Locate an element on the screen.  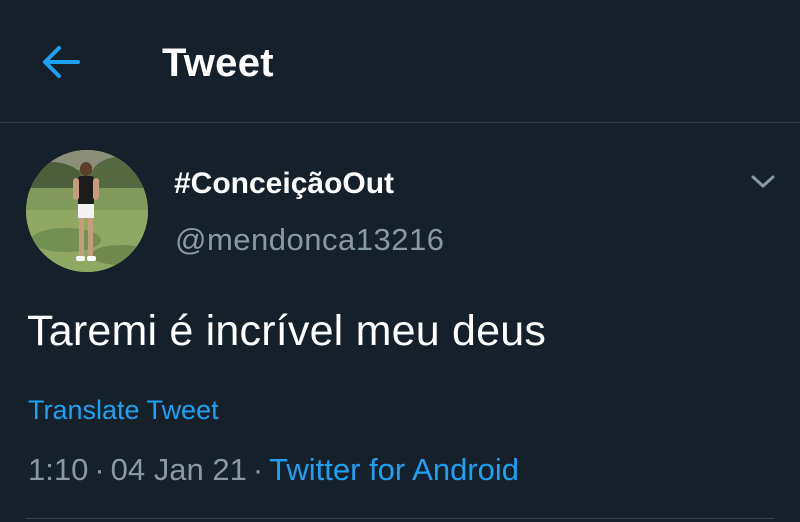
divider is located at coordinates (400, 518).